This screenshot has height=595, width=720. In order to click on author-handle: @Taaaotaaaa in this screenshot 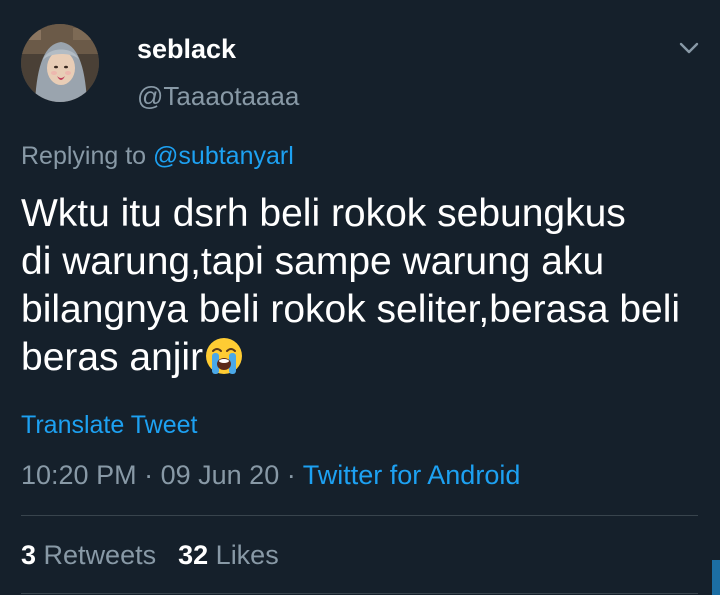, I will do `click(218, 96)`.